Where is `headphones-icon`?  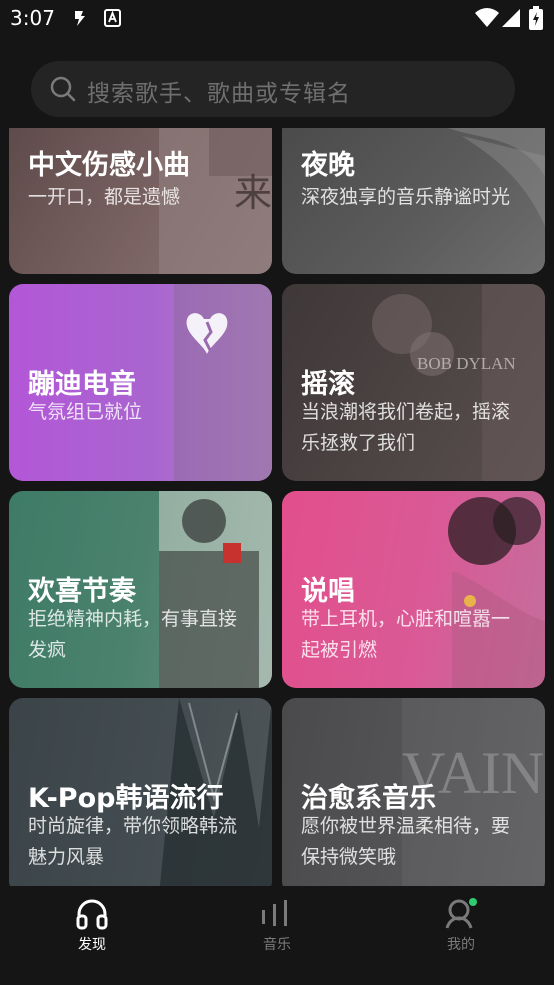
headphones-icon is located at coordinates (92, 916).